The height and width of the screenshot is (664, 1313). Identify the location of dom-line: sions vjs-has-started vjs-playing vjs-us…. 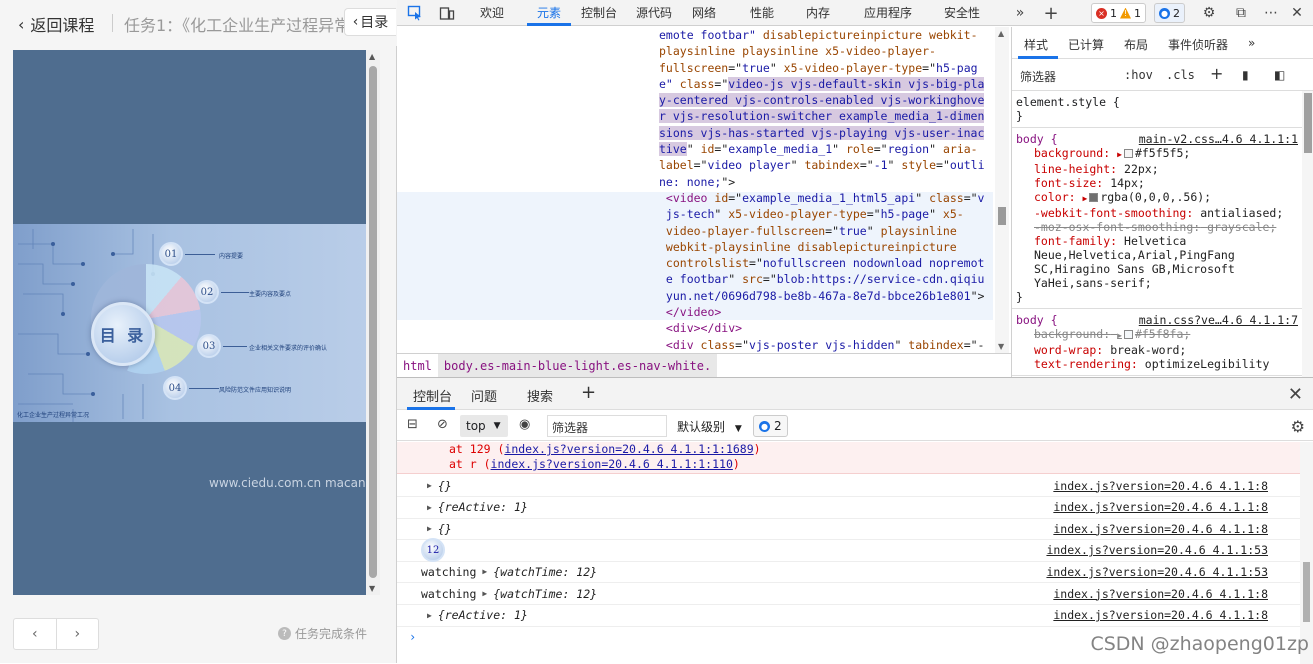
(824, 133).